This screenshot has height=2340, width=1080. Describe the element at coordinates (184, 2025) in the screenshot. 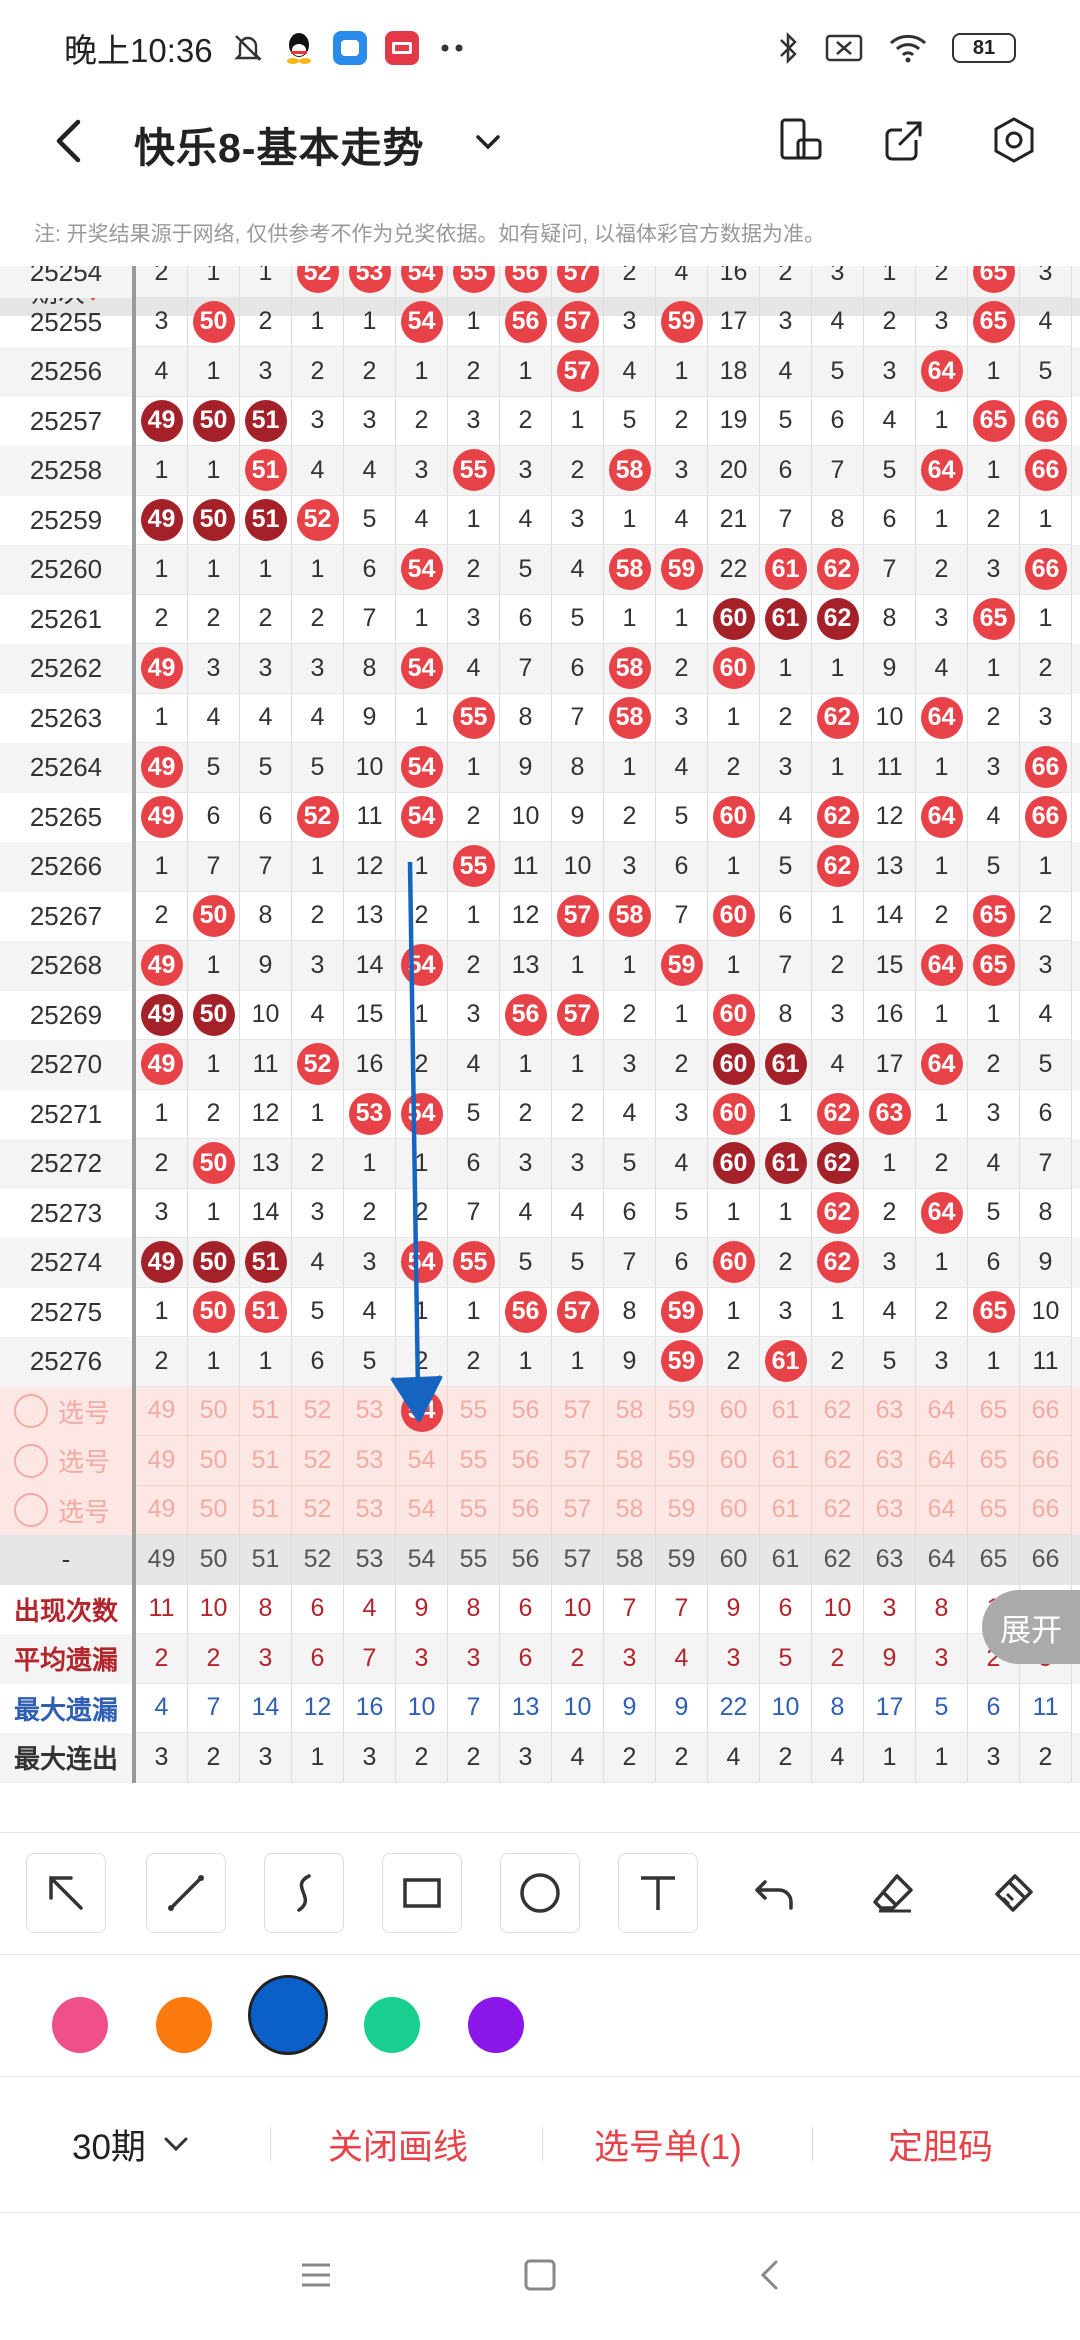

I see `color-swatch-orange` at that location.